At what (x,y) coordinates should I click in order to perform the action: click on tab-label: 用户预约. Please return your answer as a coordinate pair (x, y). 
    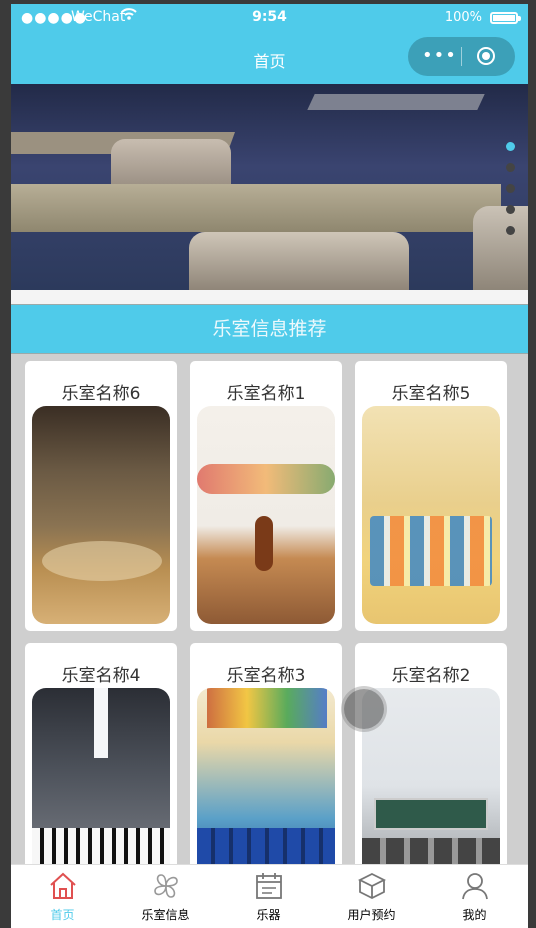
    Looking at the image, I should click on (371, 915).